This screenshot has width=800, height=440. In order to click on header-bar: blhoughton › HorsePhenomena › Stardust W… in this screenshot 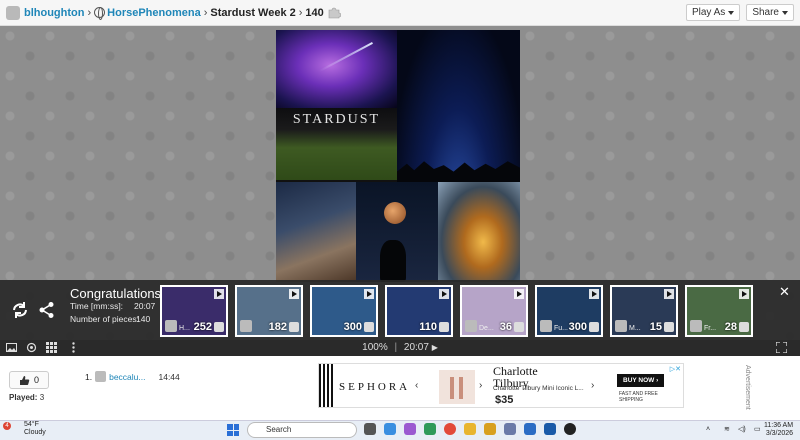, I will do `click(400, 13)`.